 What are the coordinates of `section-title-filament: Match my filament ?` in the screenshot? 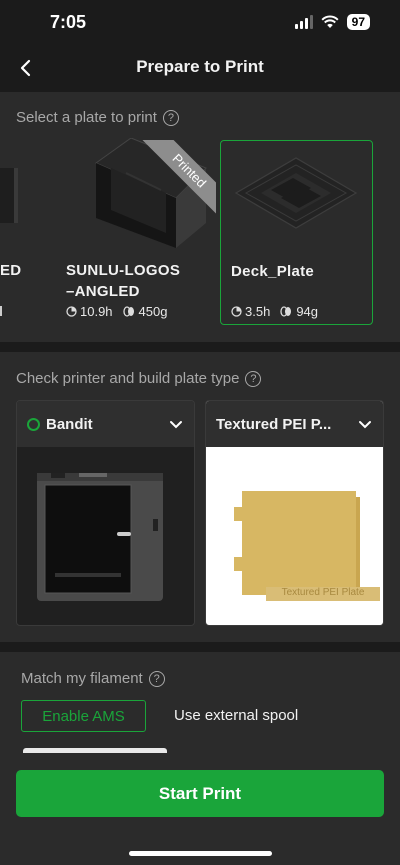 It's located at (93, 678).